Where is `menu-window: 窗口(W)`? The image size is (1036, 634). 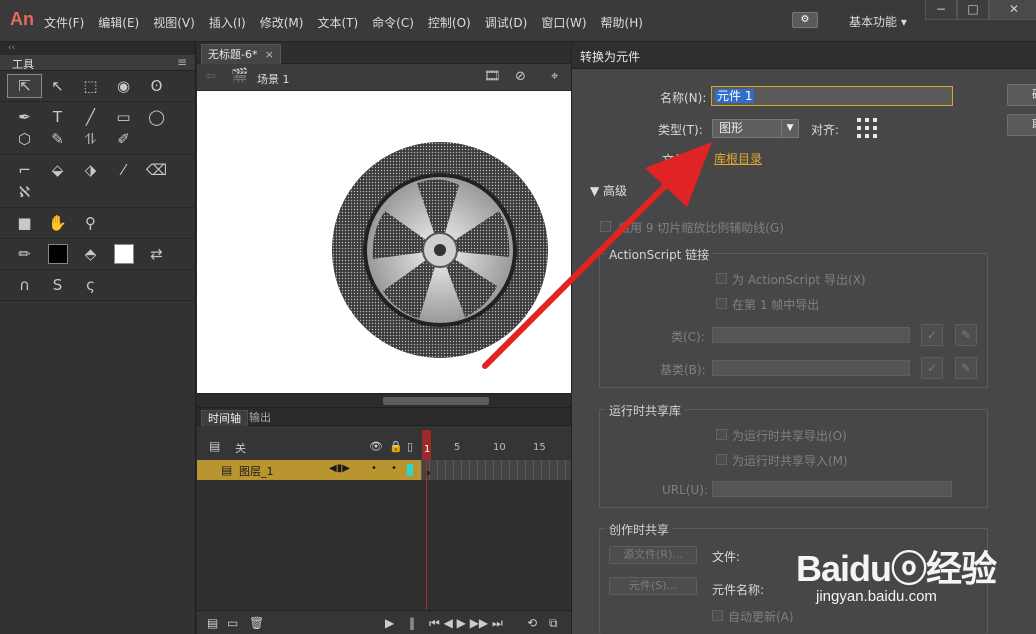 menu-window: 窗口(W) is located at coordinates (563, 22).